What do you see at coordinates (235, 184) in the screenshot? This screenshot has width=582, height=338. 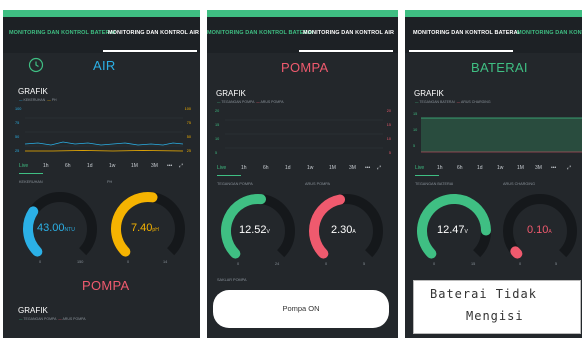 I see `gauge-label: TEGANGAN POMPA` at bounding box center [235, 184].